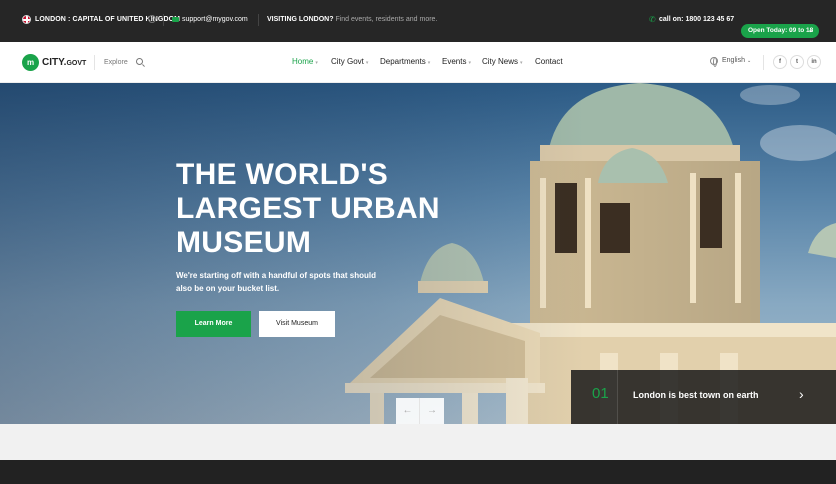 This screenshot has height=484, width=836. I want to click on hero-title: THE WORLD'S LARGEST URBAN MUSEUM, so click(308, 208).